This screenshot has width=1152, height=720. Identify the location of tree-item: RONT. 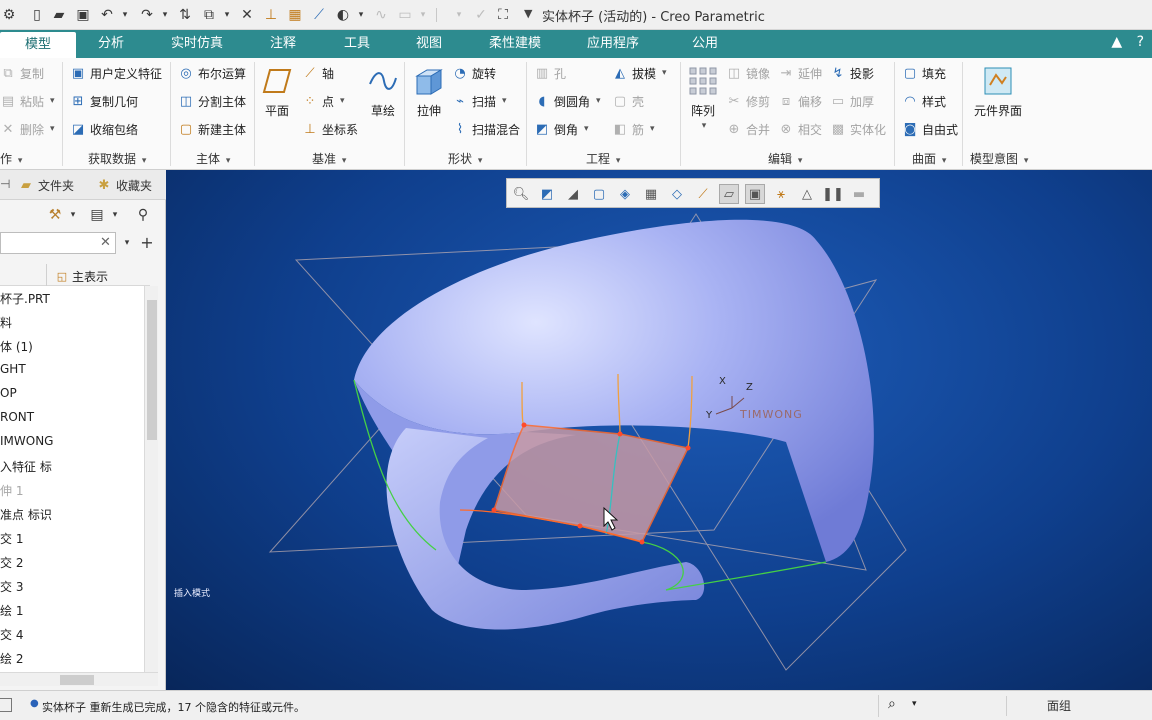
(17, 417).